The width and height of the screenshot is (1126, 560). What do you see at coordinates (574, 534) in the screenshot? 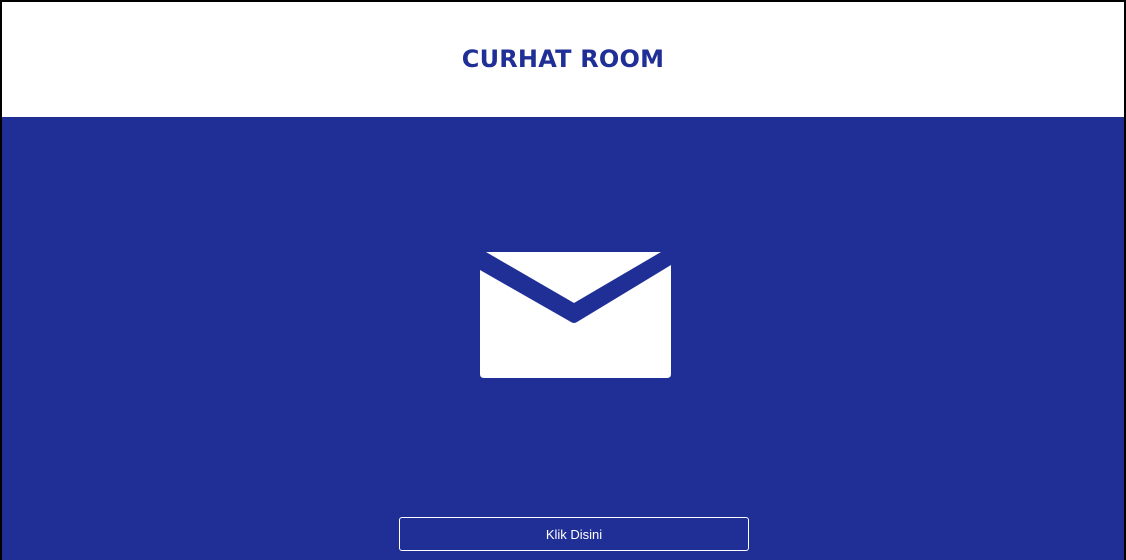
I see `klik-disini-button: Klik Disini` at bounding box center [574, 534].